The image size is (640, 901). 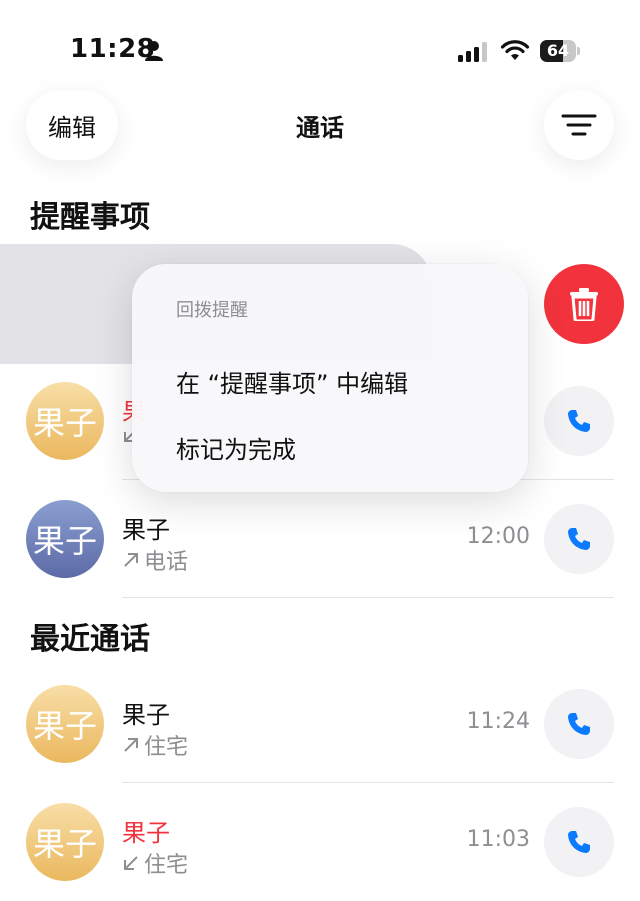 I want to click on battery-percent: 64, so click(x=558, y=50).